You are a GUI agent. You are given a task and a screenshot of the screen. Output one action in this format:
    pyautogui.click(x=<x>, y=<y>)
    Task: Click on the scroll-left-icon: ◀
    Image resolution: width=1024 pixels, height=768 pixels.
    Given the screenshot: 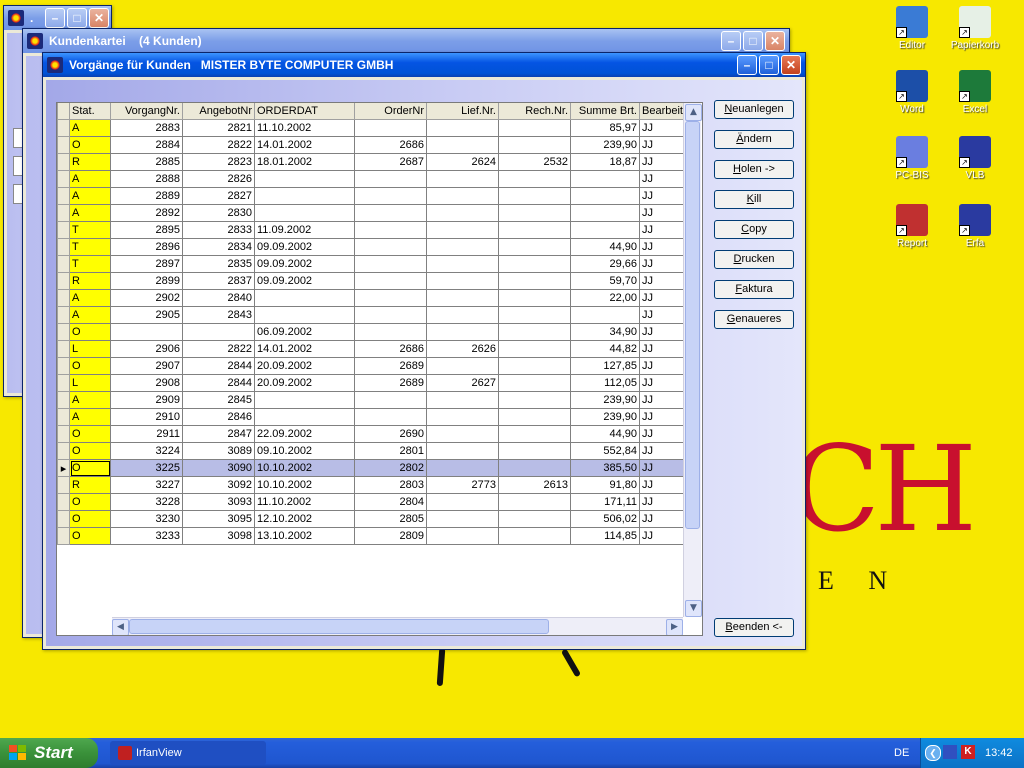 What is the action you would take?
    pyautogui.click(x=120, y=627)
    